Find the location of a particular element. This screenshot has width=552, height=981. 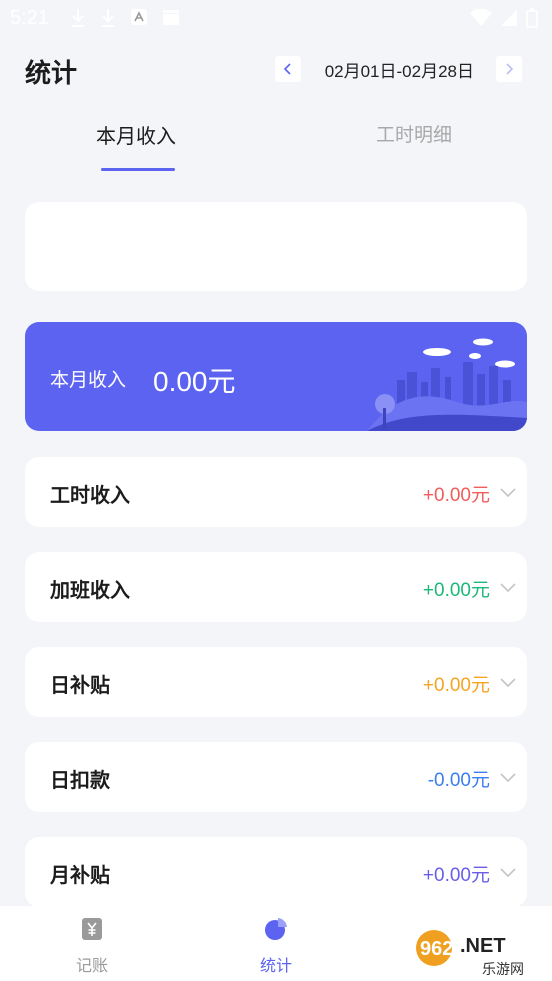

next-month-button is located at coordinates (509, 69).